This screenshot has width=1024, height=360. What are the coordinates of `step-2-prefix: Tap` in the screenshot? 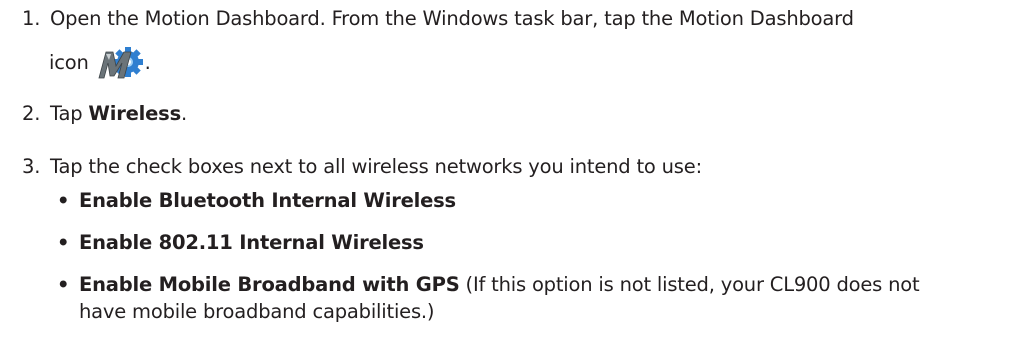 It's located at (69, 113).